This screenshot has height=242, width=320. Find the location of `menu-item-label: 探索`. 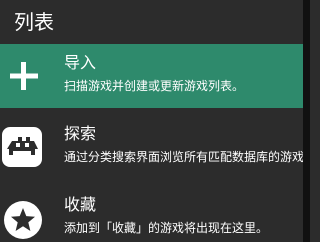

menu-item-label: 探索 is located at coordinates (80, 133).